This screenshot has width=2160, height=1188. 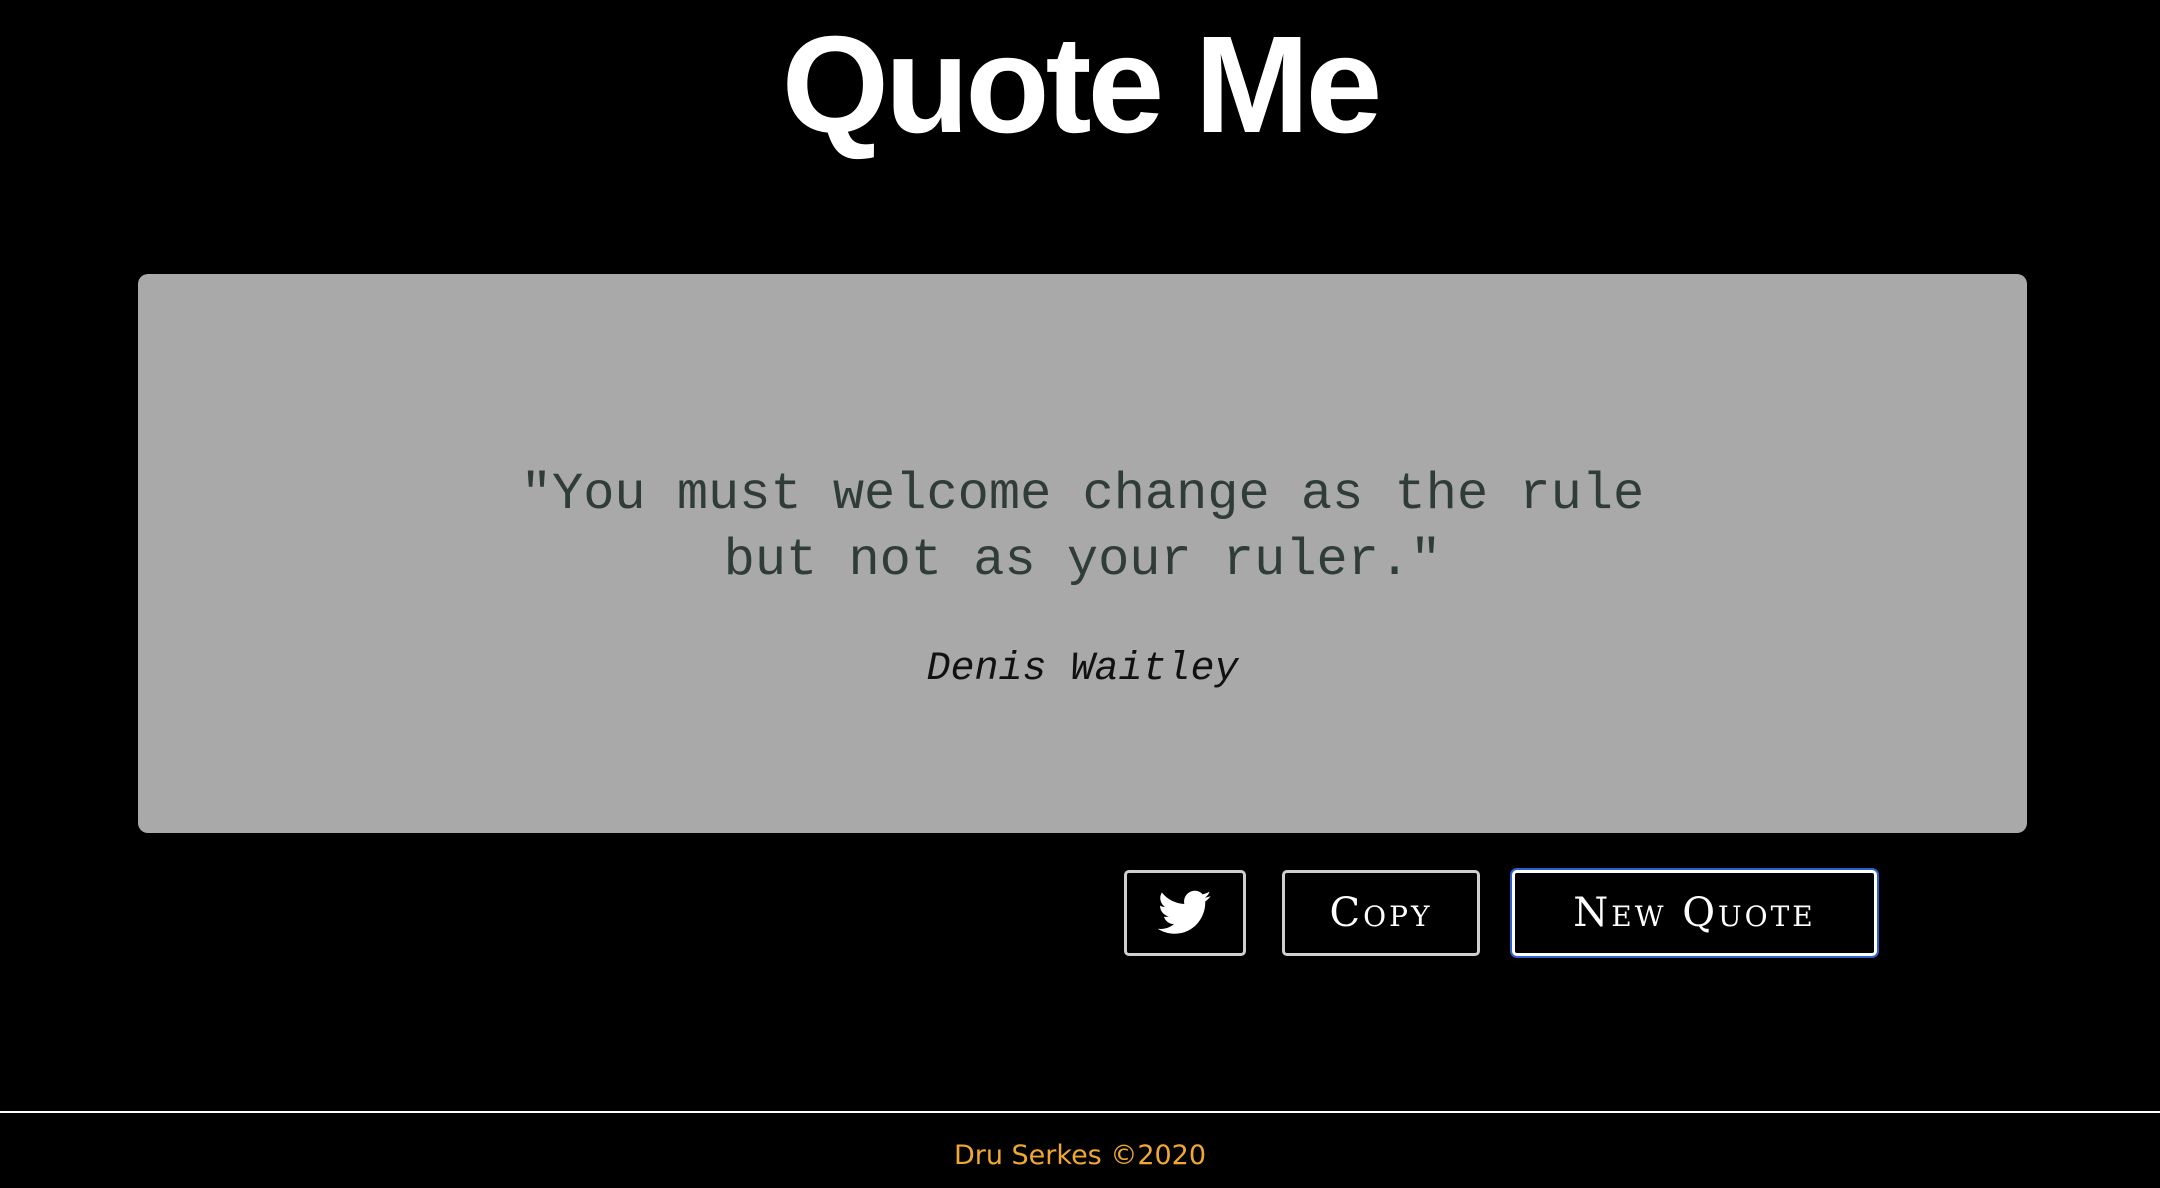 What do you see at coordinates (1080, 1155) in the screenshot?
I see `footer-credit: Dru Serkes ©2020` at bounding box center [1080, 1155].